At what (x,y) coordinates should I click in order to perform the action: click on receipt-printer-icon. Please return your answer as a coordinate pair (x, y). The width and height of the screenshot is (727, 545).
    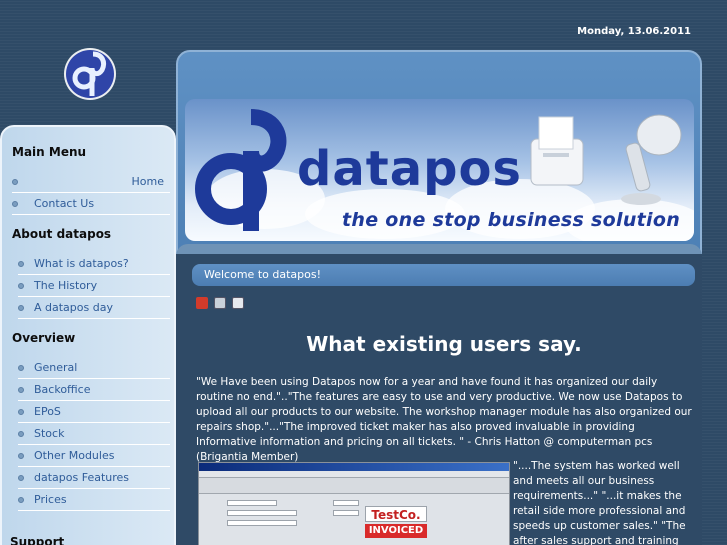
    Looking at the image, I should click on (557, 151).